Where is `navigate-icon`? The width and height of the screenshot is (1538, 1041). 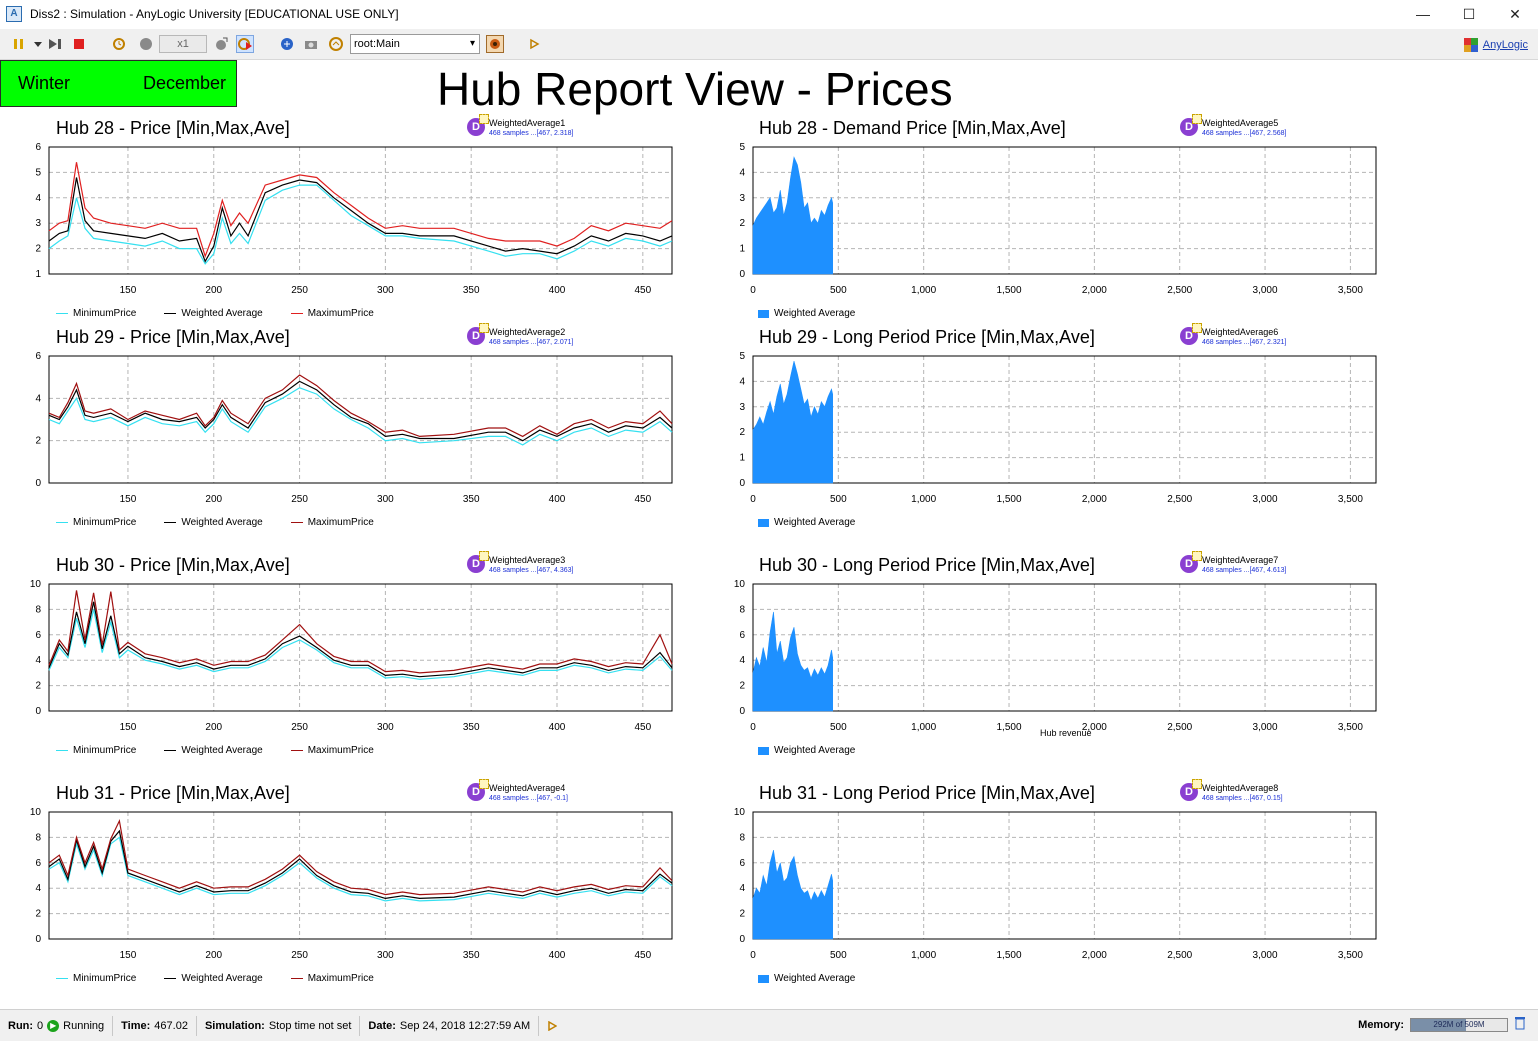
navigate-icon is located at coordinates (287, 44).